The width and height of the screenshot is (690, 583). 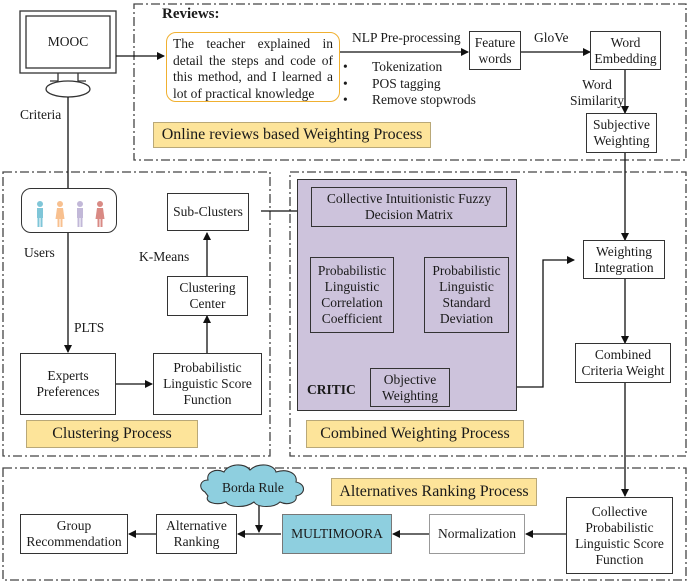 What do you see at coordinates (68, 384) in the screenshot?
I see `experts-preferences-box: Experts Preferences` at bounding box center [68, 384].